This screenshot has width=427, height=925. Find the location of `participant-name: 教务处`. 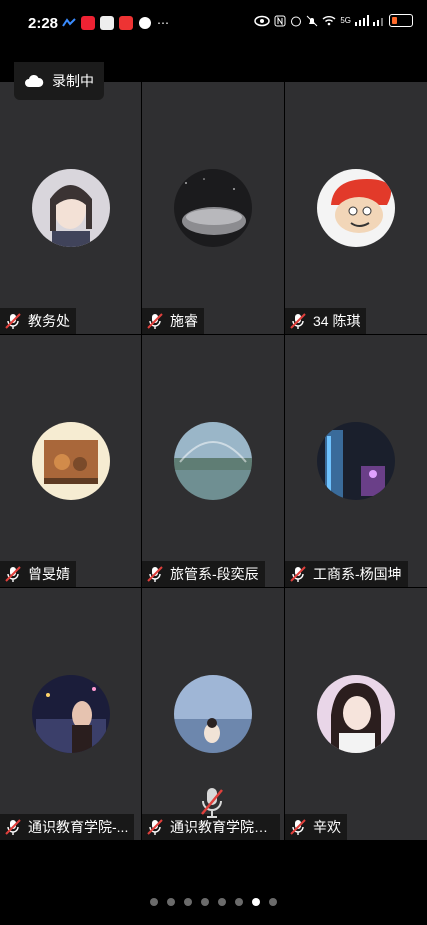

participant-name: 教务处 is located at coordinates (49, 321).